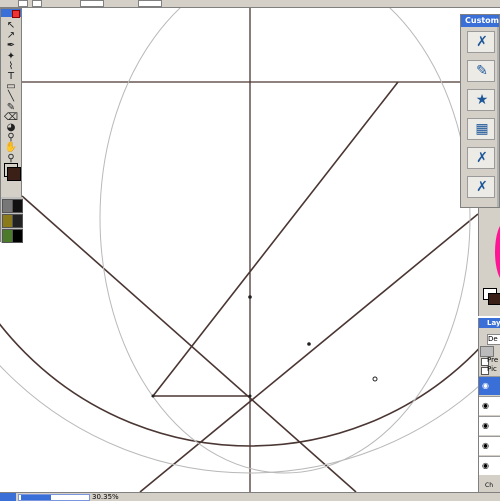 This screenshot has height=501, width=500. Describe the element at coordinates (17, 206) in the screenshot. I see `gradient-mode-button` at that location.